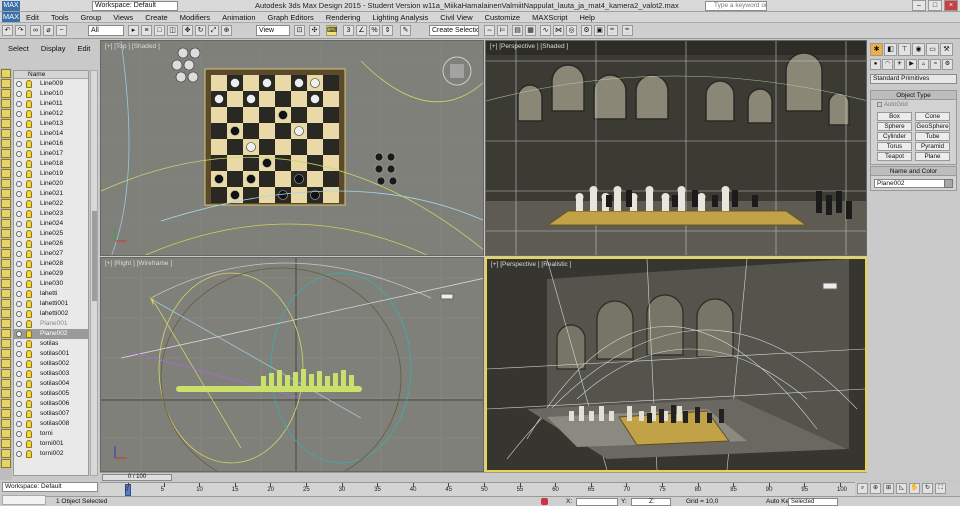  Describe the element at coordinates (51, 114) in the screenshot. I see `list-item: Line012` at that location.